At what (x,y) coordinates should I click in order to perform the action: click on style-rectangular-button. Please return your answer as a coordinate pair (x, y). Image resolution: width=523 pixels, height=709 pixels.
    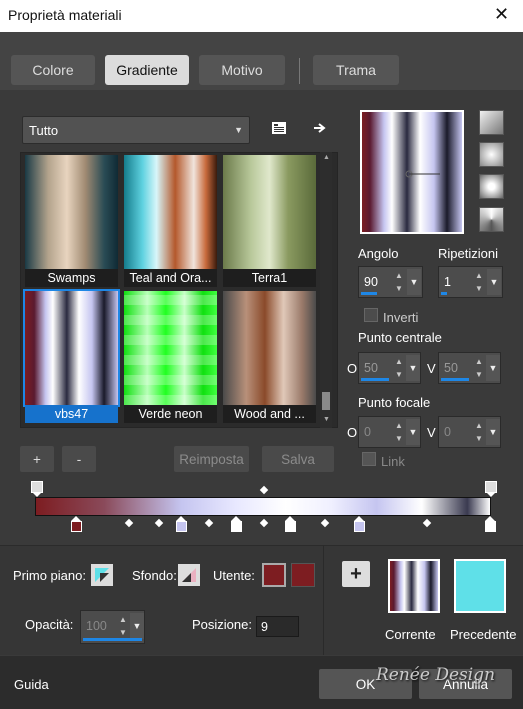
    Looking at the image, I should click on (491, 154).